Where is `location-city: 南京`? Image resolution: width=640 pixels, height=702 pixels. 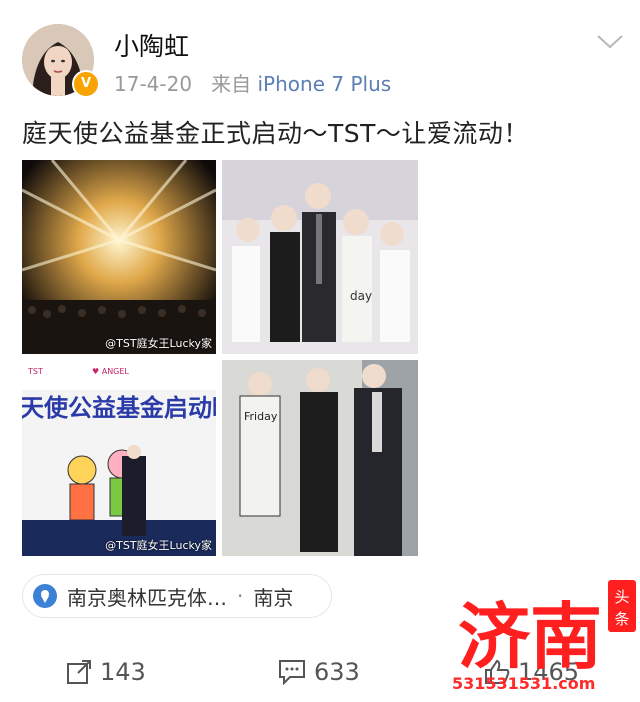
location-city: 南京 is located at coordinates (273, 597).